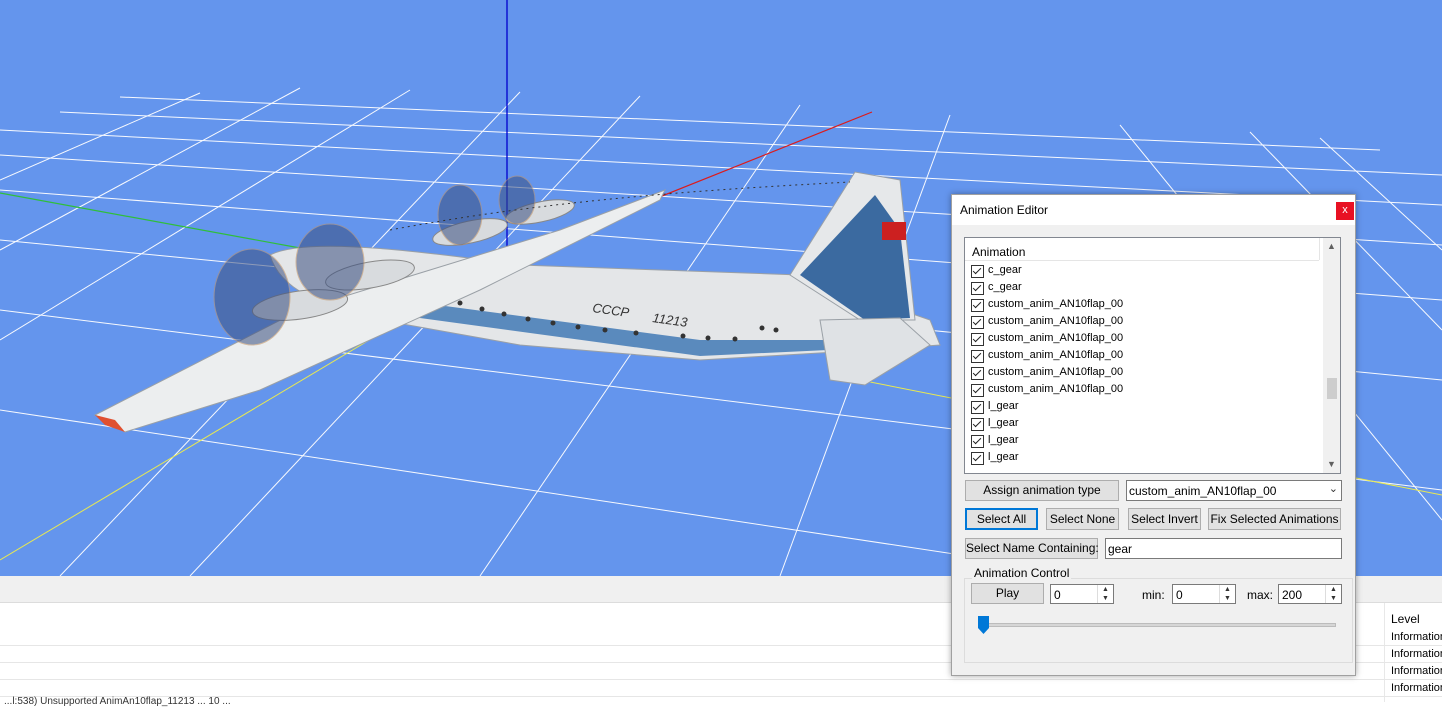 This screenshot has height=707, width=1442. What do you see at coordinates (1204, 594) in the screenshot?
I see `min-spinner: 0 ▲ ▼` at bounding box center [1204, 594].